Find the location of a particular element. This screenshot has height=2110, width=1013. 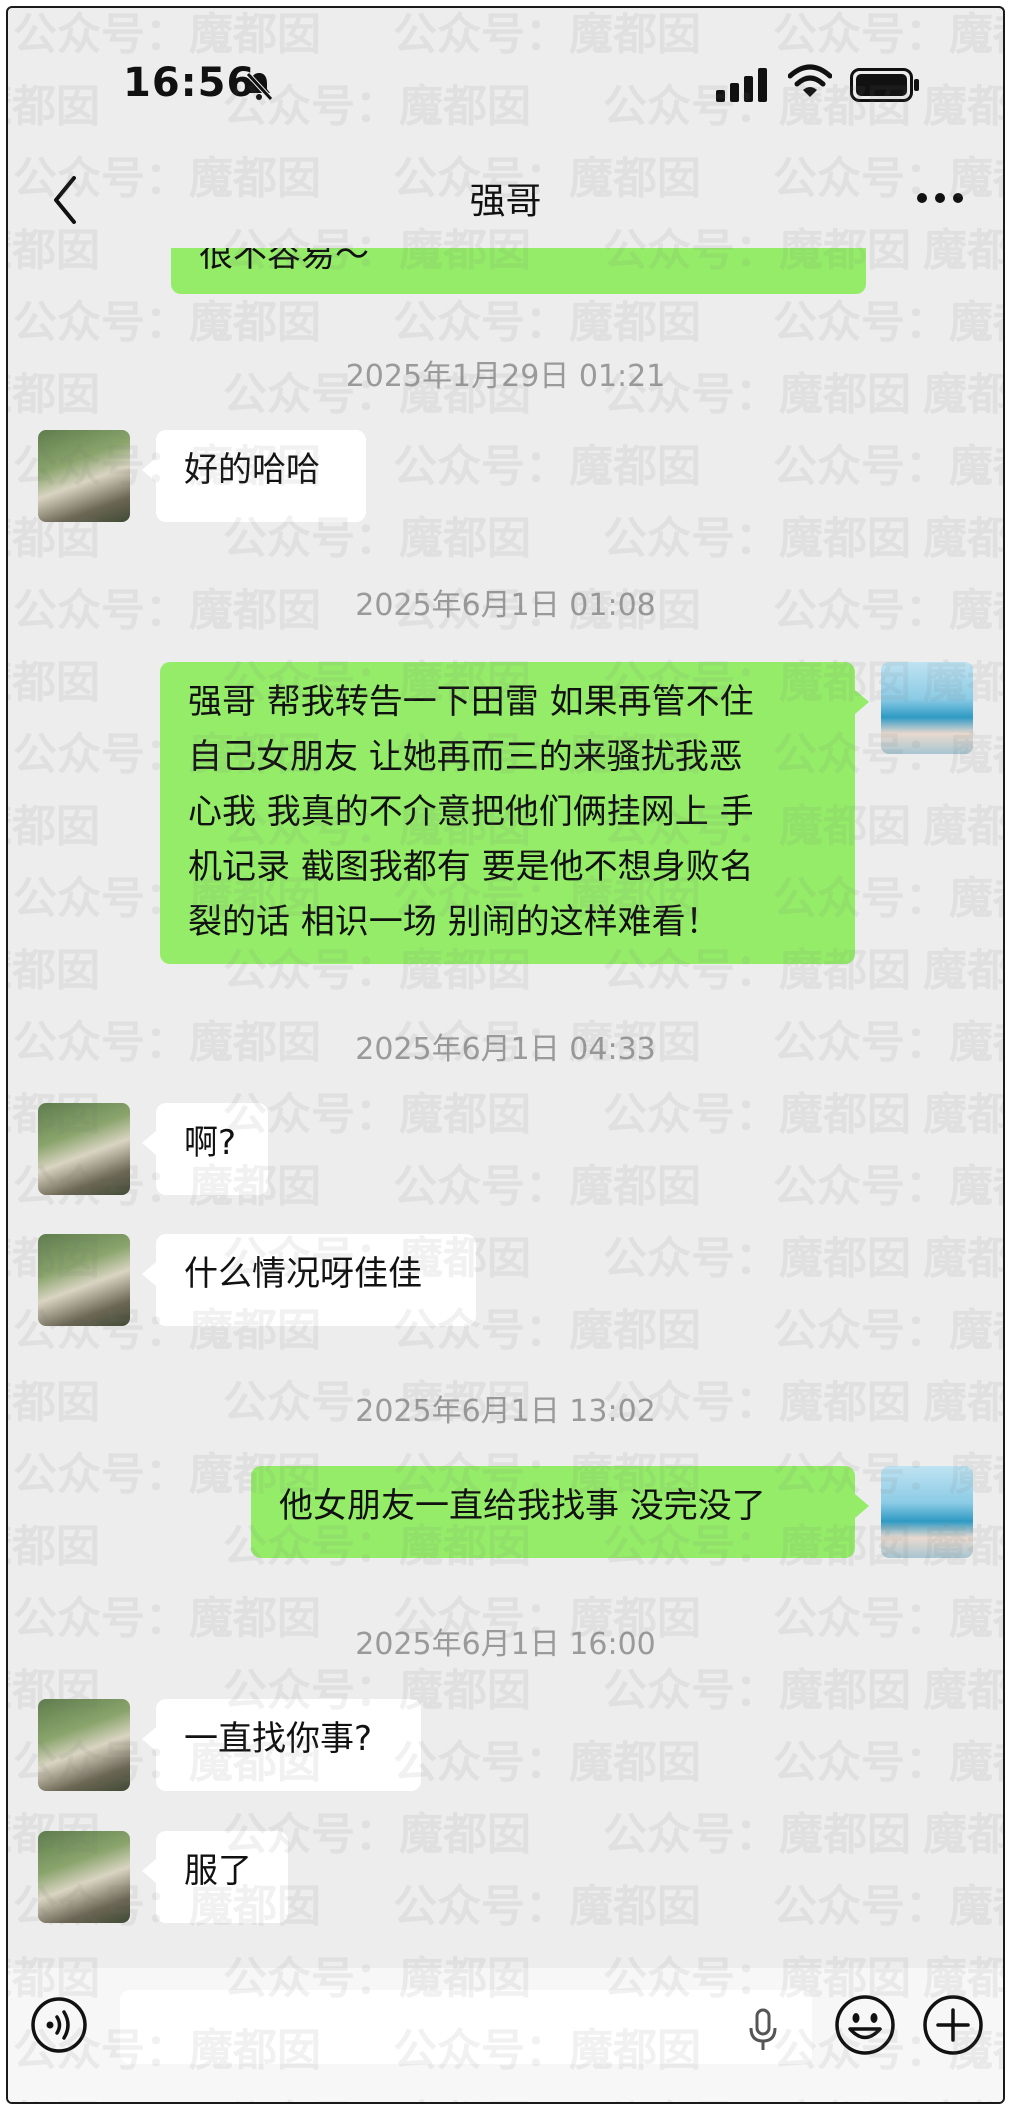

message-text: 一直找你事? is located at coordinates (278, 1739).